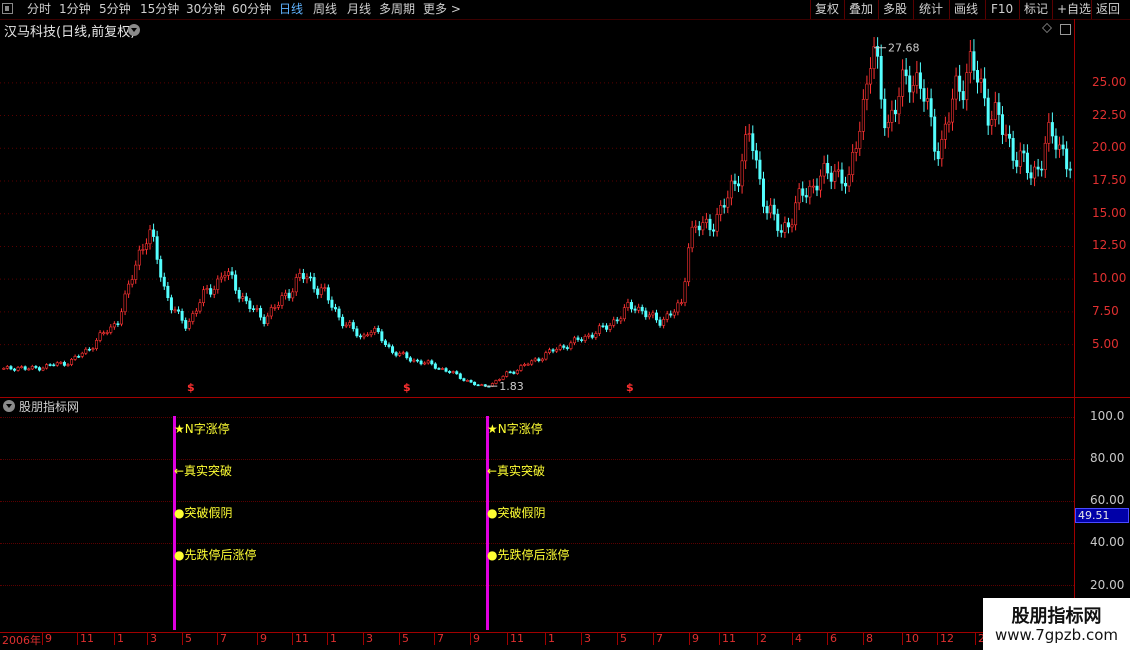 Image resolution: width=1130 pixels, height=650 pixels. I want to click on period-tab: 多周期, so click(397, 9).